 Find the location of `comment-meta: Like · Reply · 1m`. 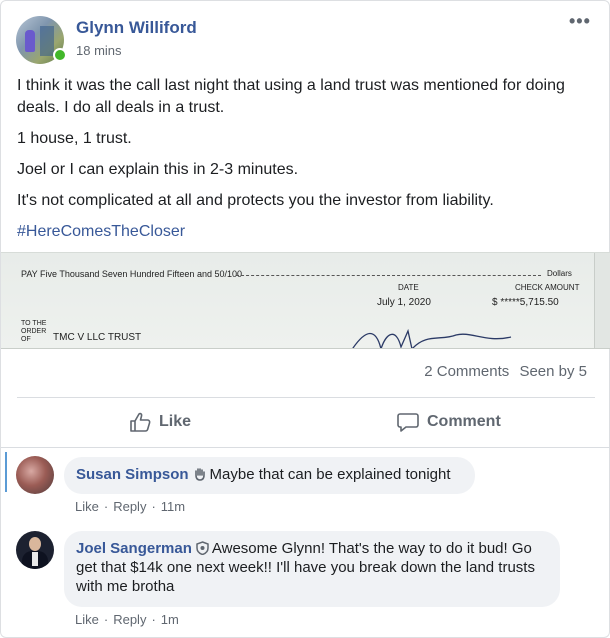

comment-meta: Like · Reply · 1m is located at coordinates (127, 619).